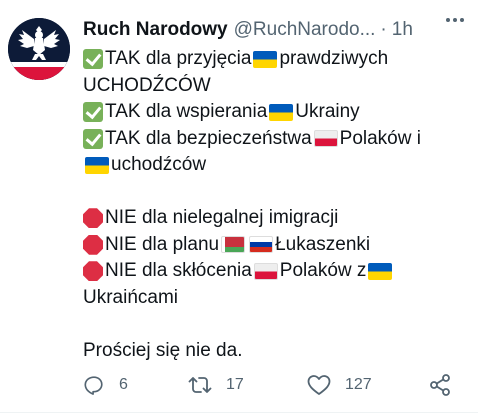  I want to click on tweet-text-segment: Ukrainy, so click(327, 111).